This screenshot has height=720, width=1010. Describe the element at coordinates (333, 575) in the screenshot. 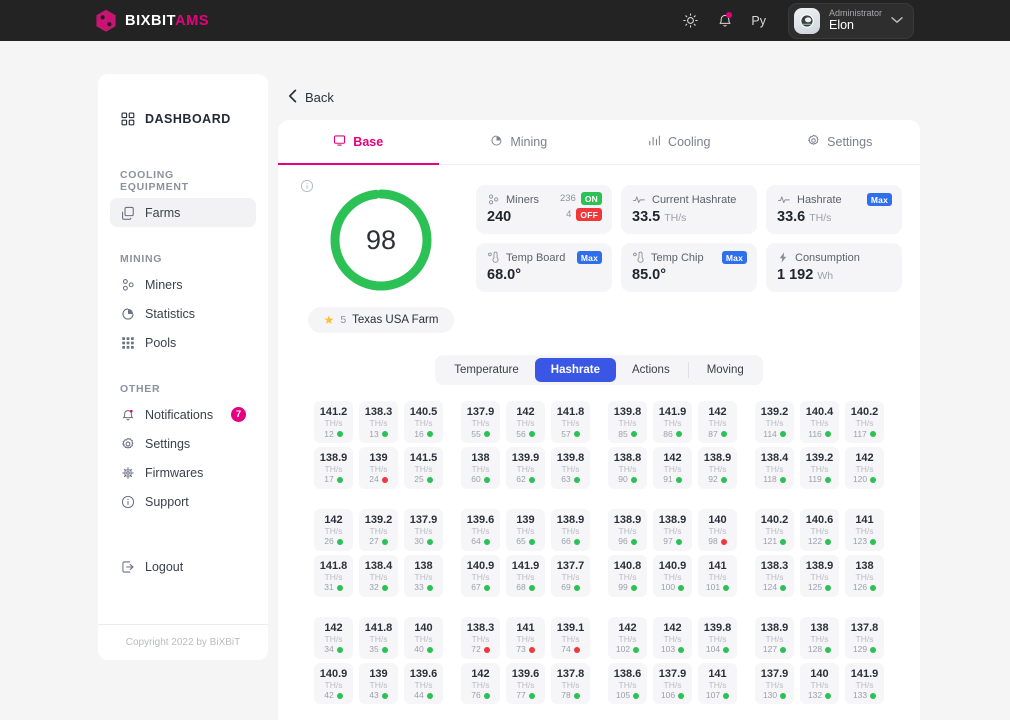

I see `miner-cell: 141.8 TH/s 31` at that location.